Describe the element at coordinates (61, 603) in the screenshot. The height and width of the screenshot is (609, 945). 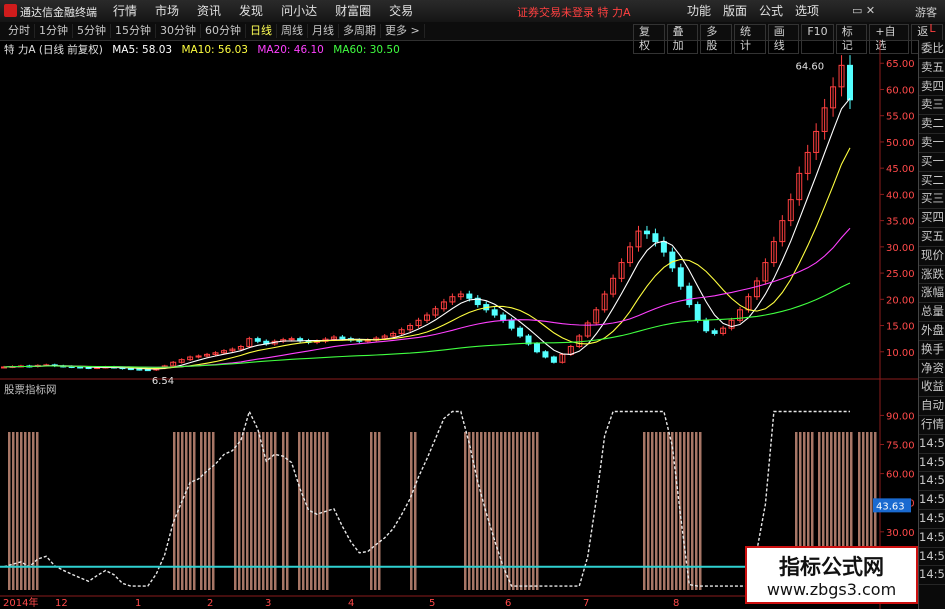
I see `time-label: 12` at that location.